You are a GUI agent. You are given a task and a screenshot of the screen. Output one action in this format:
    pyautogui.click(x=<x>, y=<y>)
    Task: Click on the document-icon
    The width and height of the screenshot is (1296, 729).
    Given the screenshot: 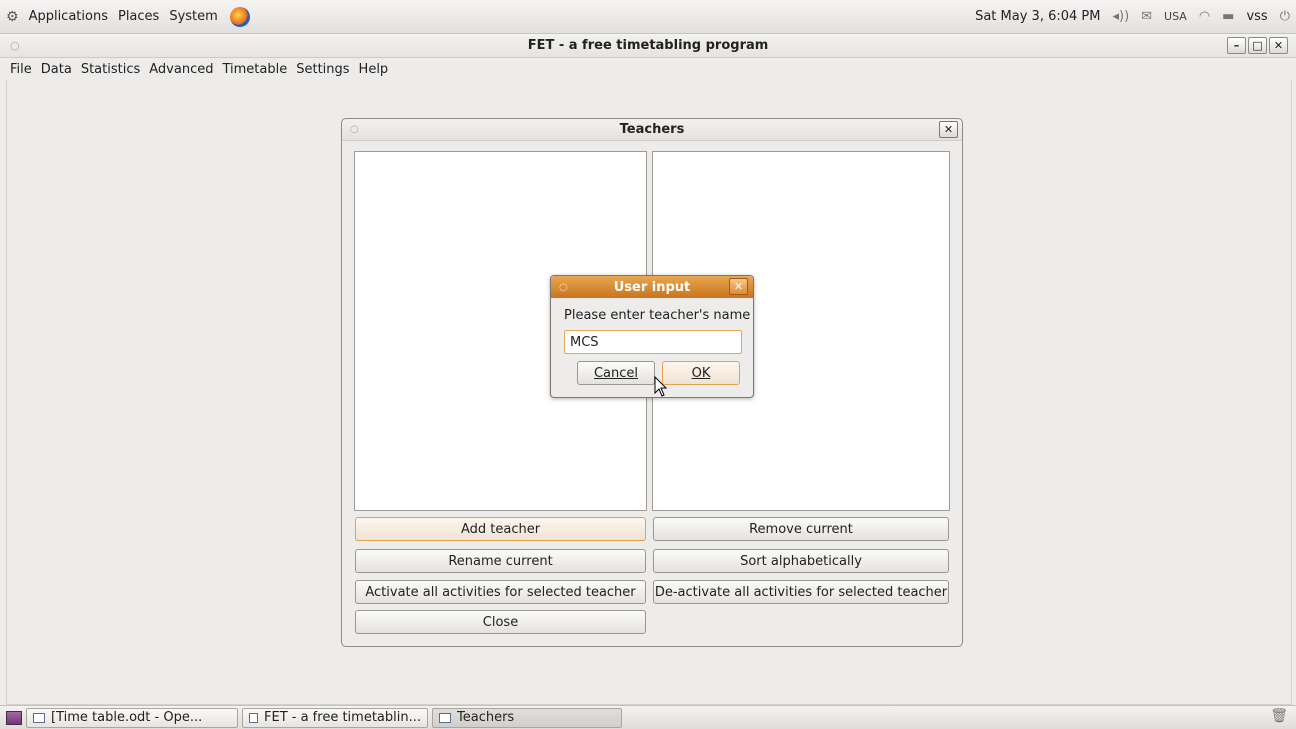 What is the action you would take?
    pyautogui.click(x=39, y=717)
    